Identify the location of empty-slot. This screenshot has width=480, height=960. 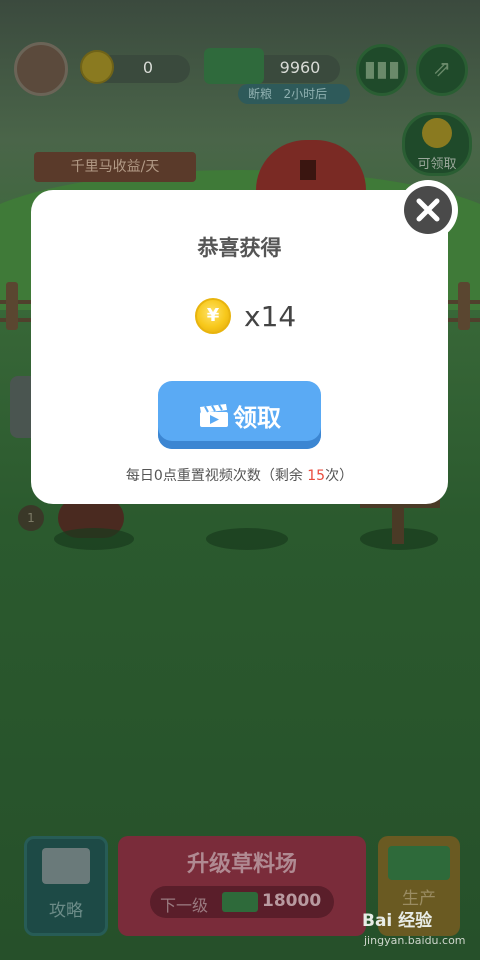
(247, 539).